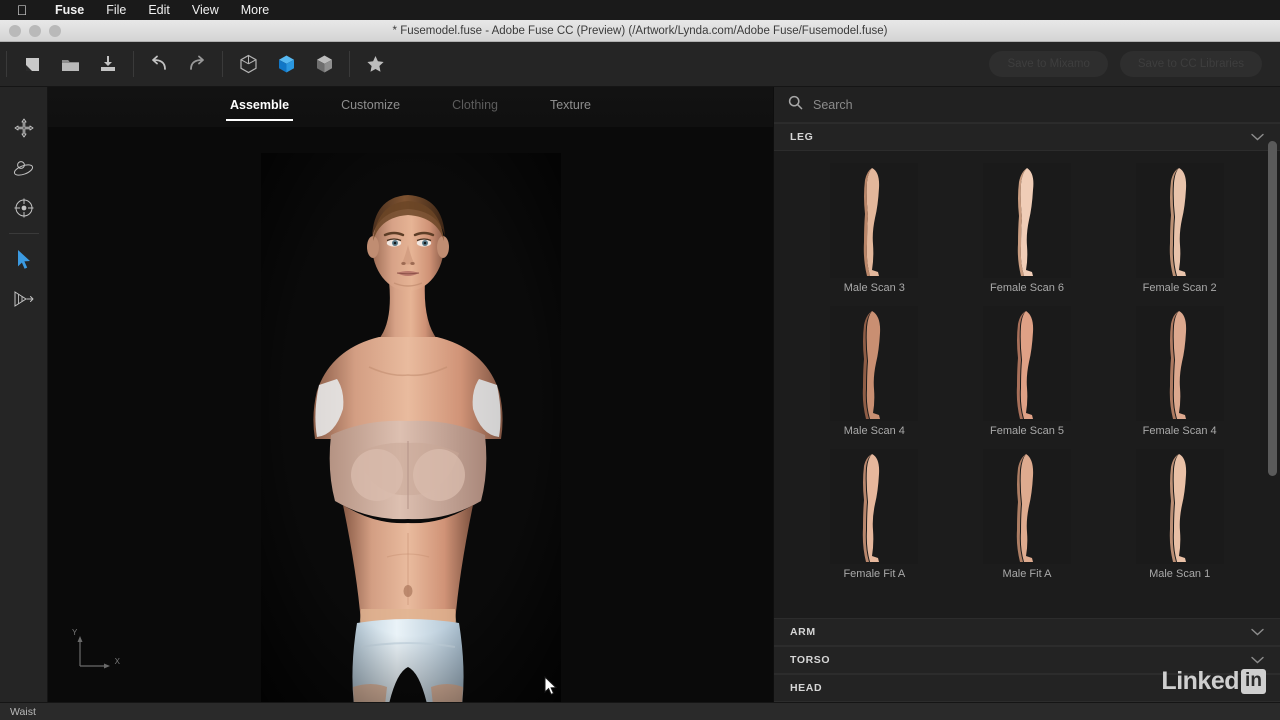 This screenshot has width=1280, height=720. I want to click on library-item: Male Scan 3, so click(874, 234).